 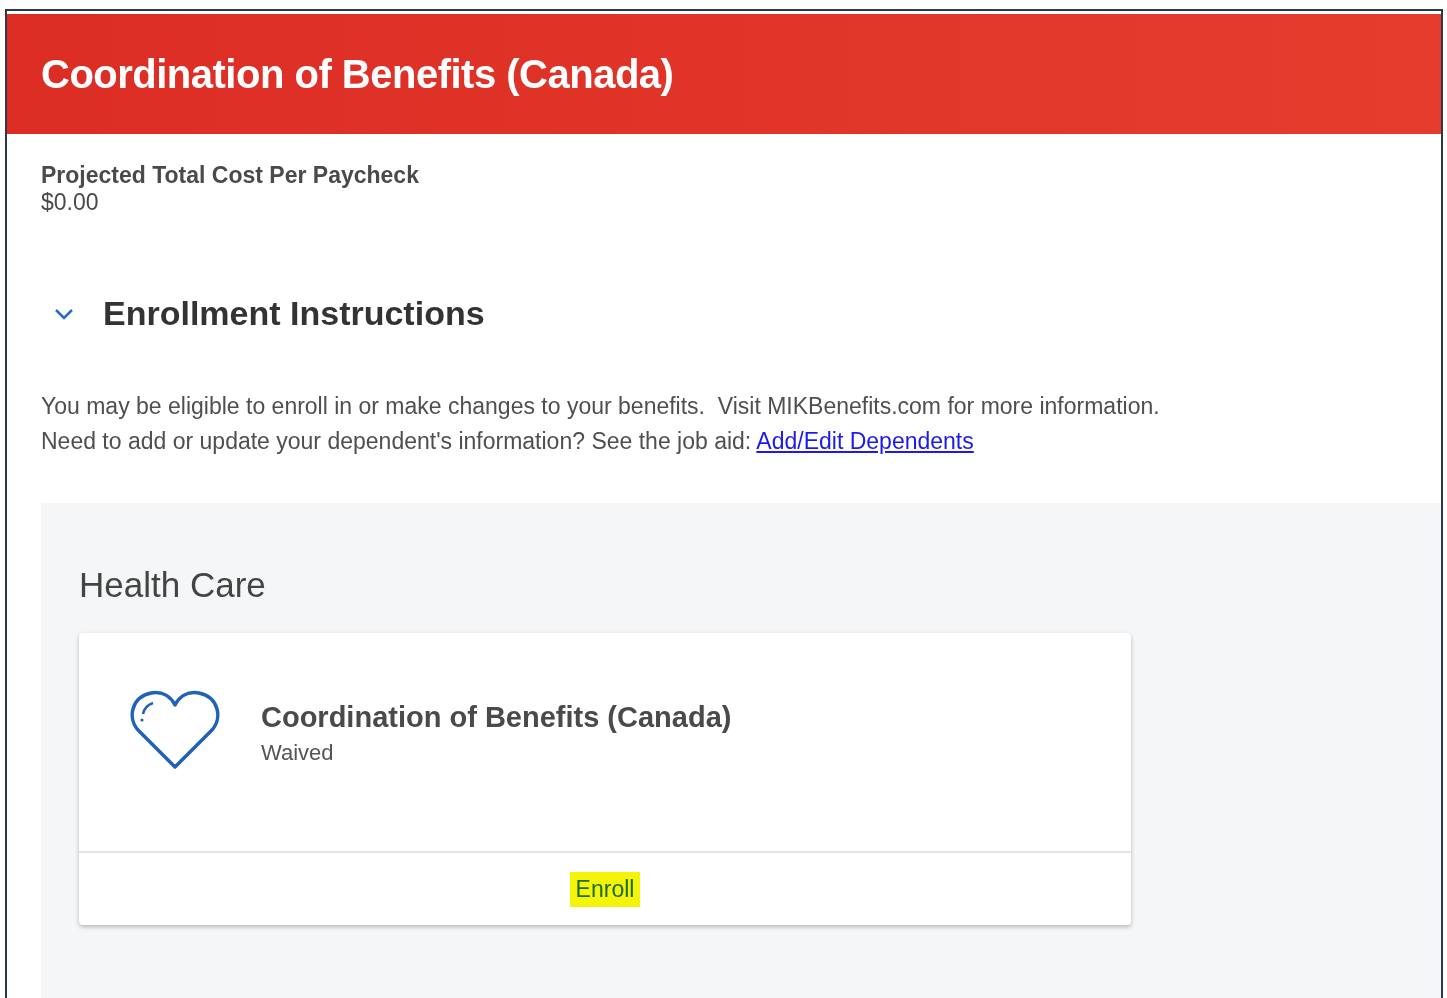 What do you see at coordinates (230, 175) in the screenshot?
I see `cost-label: Projected Total Cost Per Paycheck` at bounding box center [230, 175].